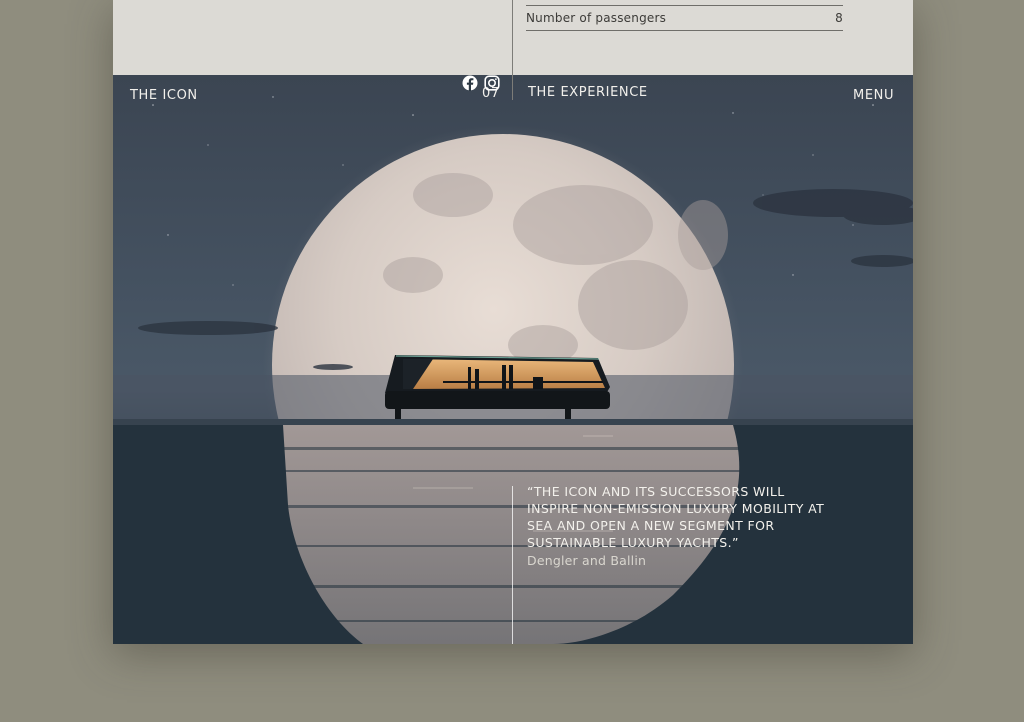 The width and height of the screenshot is (1024, 722). Describe the element at coordinates (588, 92) in the screenshot. I see `section-subtitle: THE EXPERIENCE` at that location.